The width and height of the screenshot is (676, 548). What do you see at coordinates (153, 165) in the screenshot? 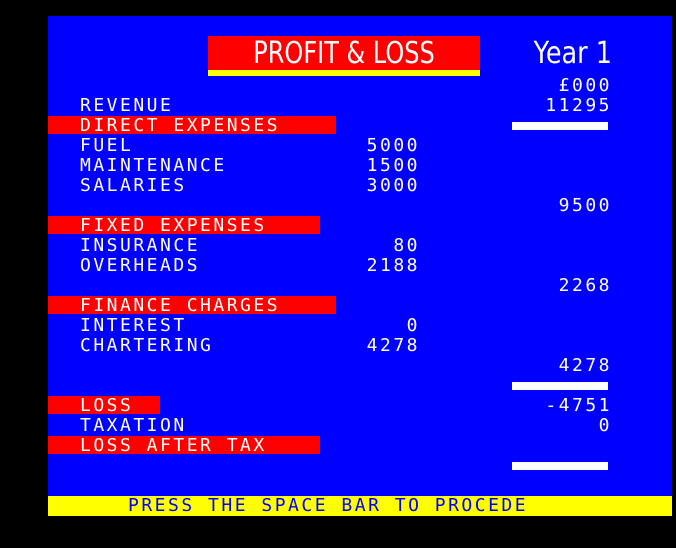
I see `maintenance-label: MAINTENANCE` at bounding box center [153, 165].